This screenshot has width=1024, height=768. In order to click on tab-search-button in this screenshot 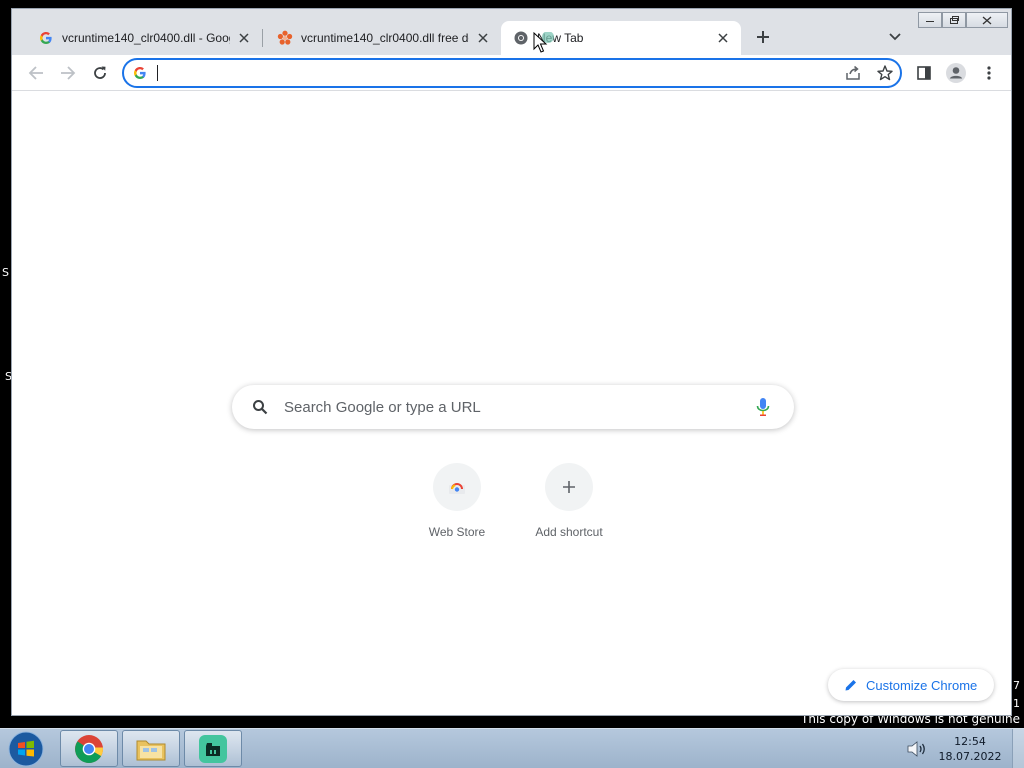, I will do `click(895, 37)`.